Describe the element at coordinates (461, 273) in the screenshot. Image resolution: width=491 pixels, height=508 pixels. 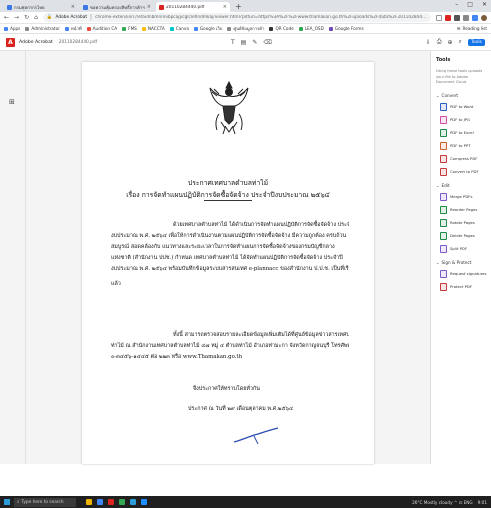
I see `tool-item: Request signatures` at that location.